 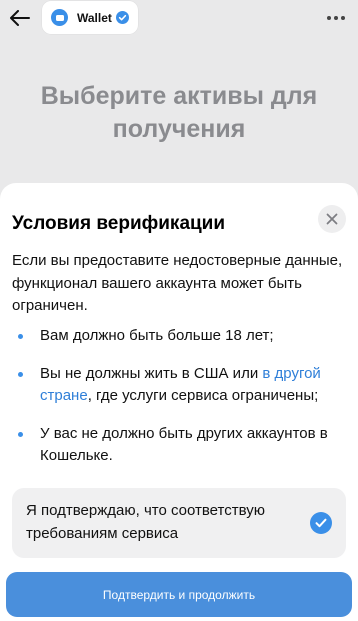 I want to click on back-button, so click(x=20, y=18).